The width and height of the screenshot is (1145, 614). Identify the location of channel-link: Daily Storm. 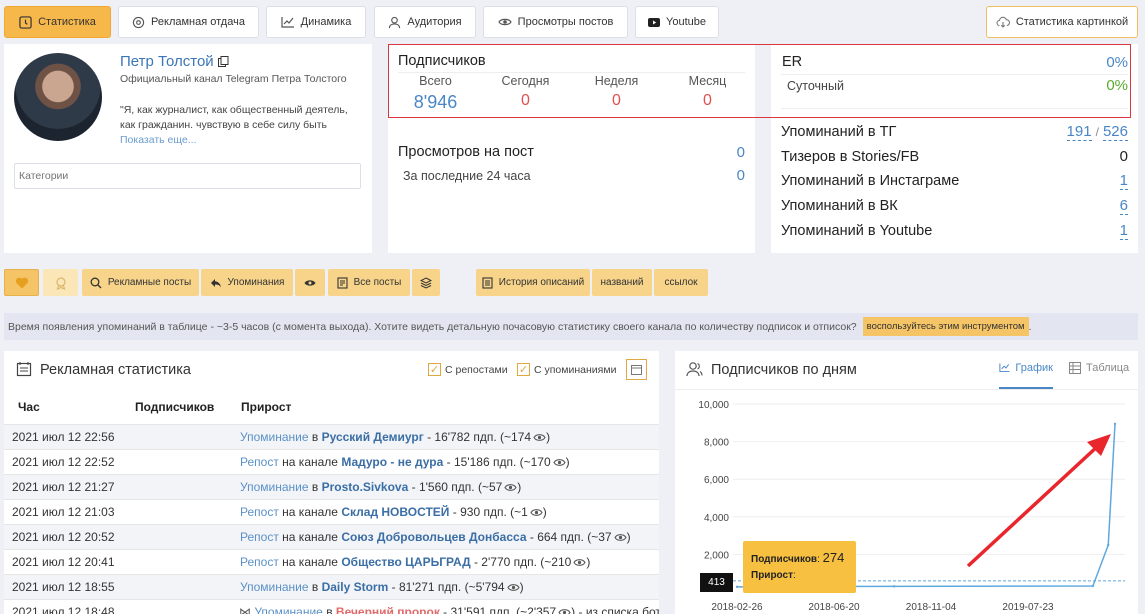
(355, 587).